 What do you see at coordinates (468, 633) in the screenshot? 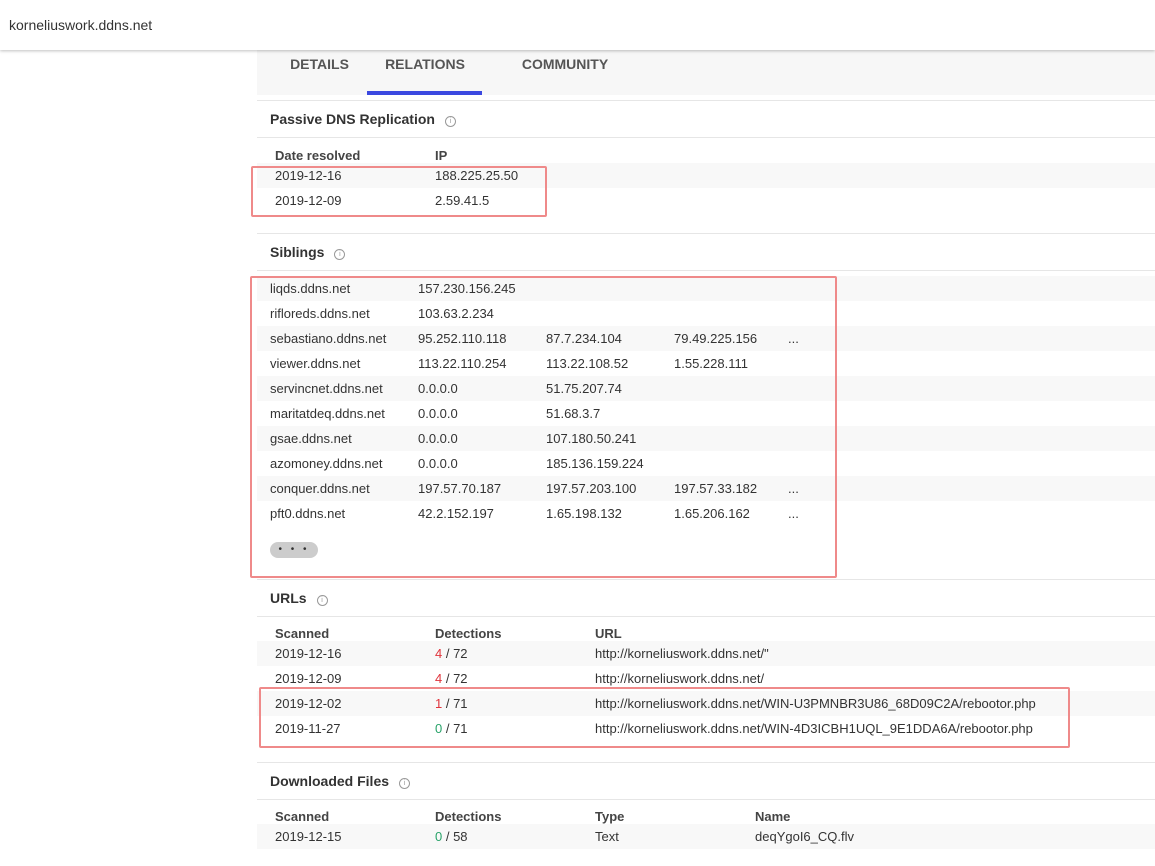
I see `urls-col-detections: Detections` at bounding box center [468, 633].